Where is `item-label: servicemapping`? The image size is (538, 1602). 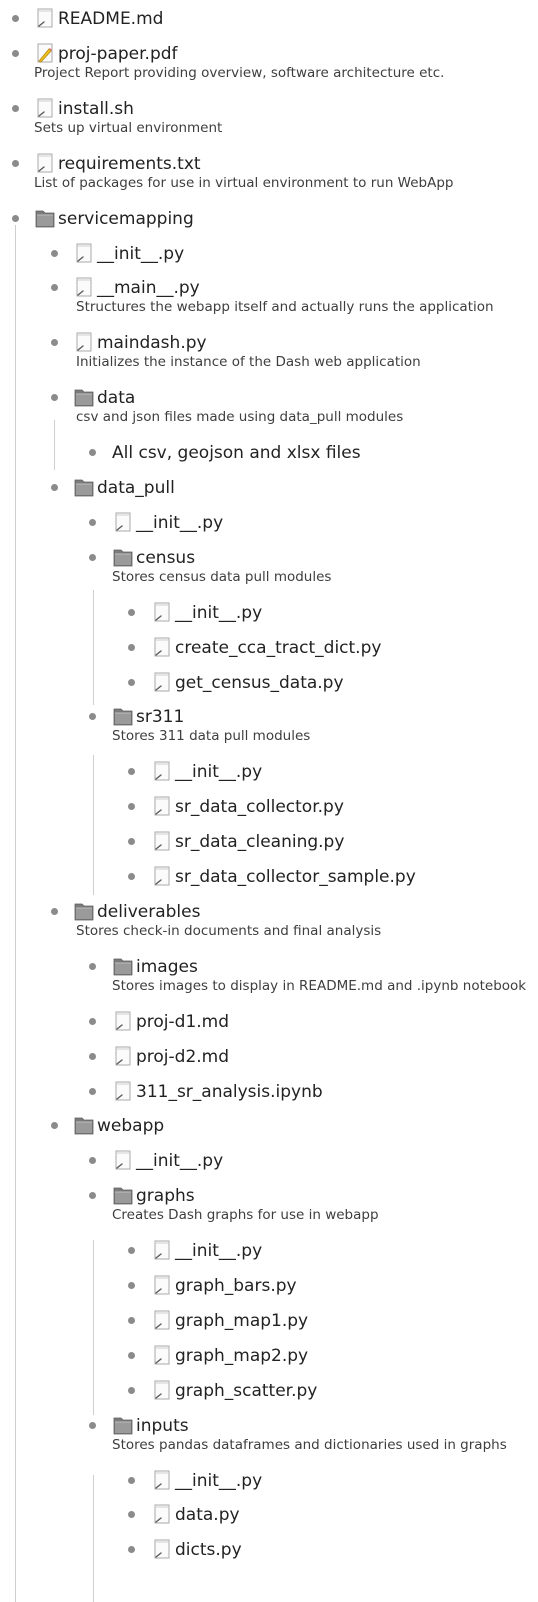
item-label: servicemapping is located at coordinates (126, 218).